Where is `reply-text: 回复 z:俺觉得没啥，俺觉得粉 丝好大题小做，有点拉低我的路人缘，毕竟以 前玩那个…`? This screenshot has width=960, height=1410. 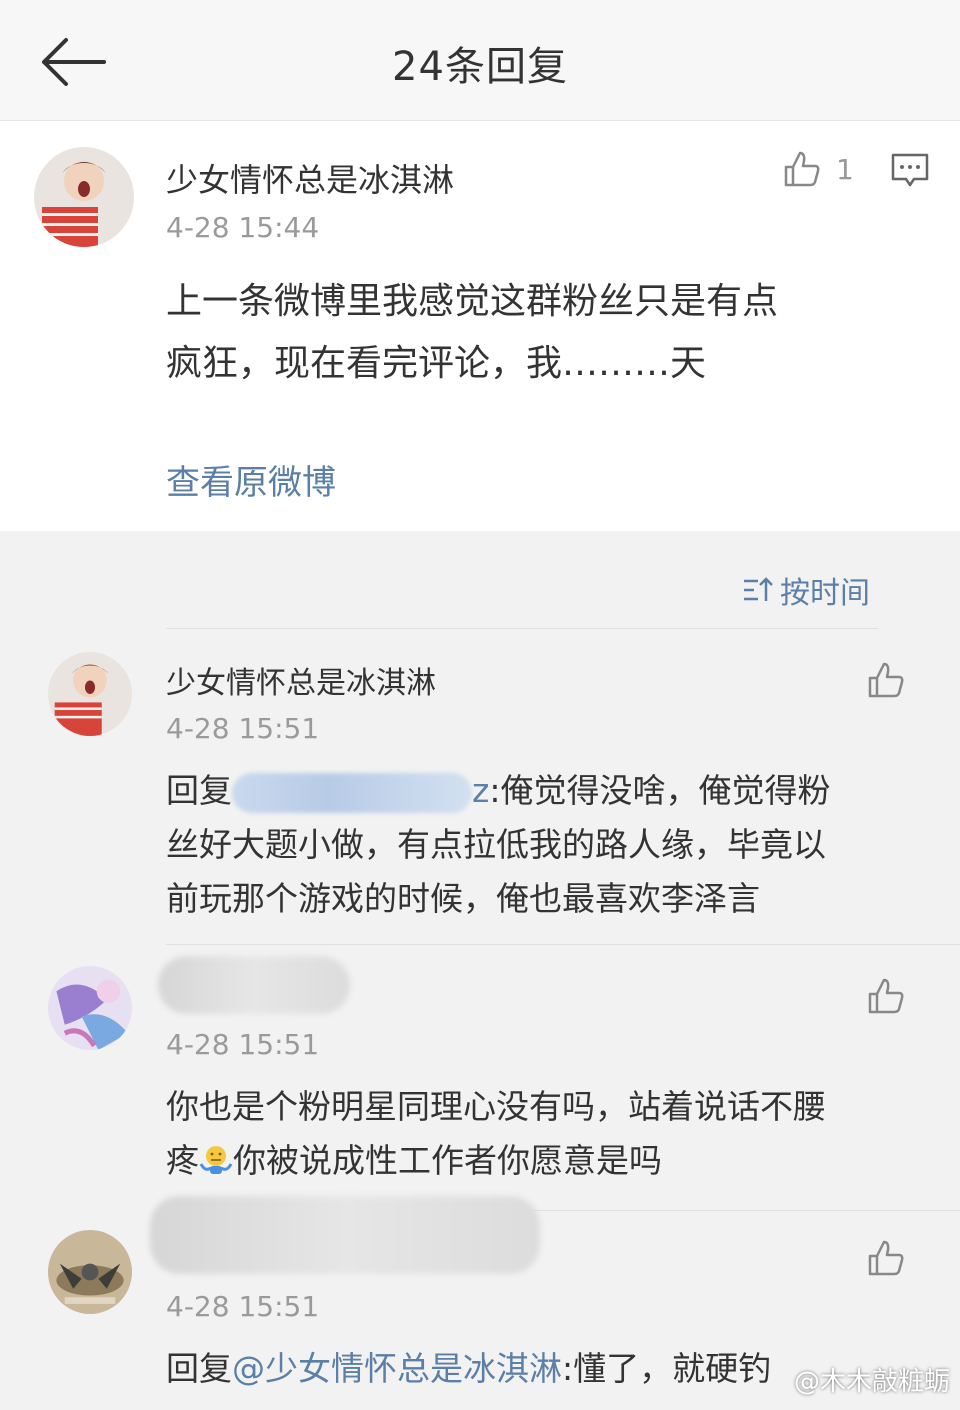 reply-text: 回复 z:俺觉得没啥，俺觉得粉 丝好大题小做，有点拉低我的路人缘，毕竟以 前玩那个… is located at coordinates (546, 845).